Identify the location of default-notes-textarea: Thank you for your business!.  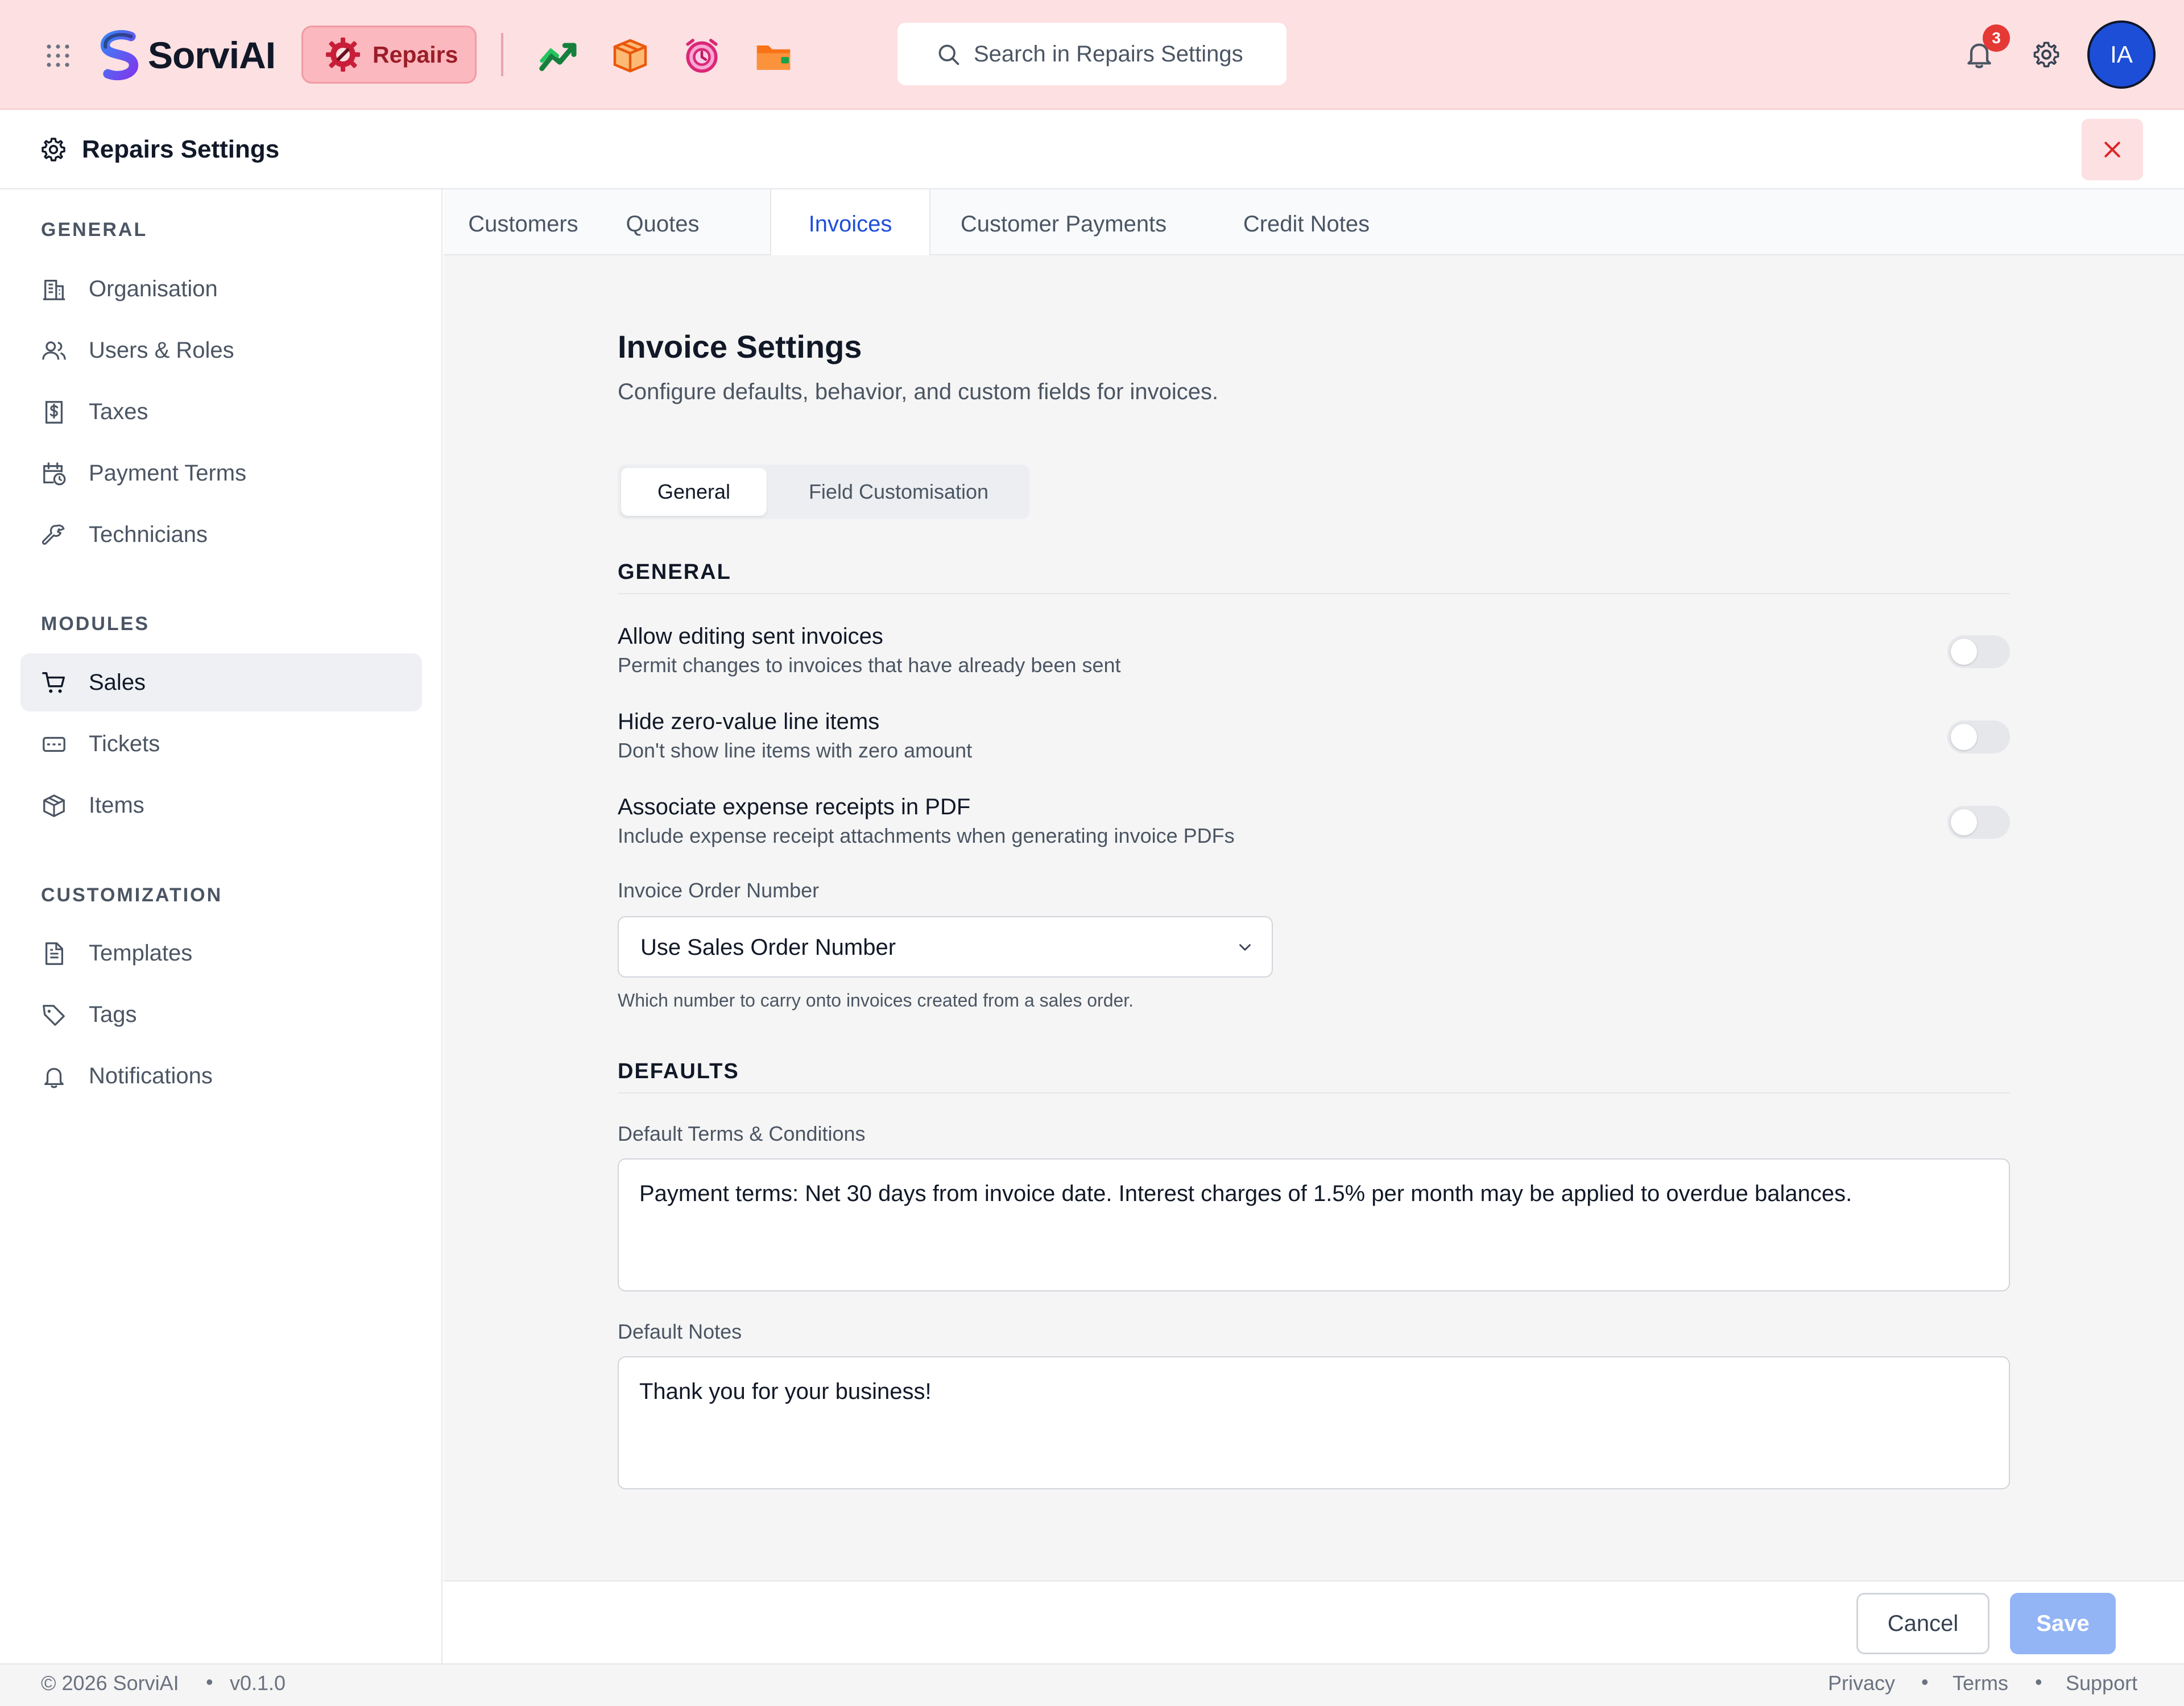
(1314, 1422).